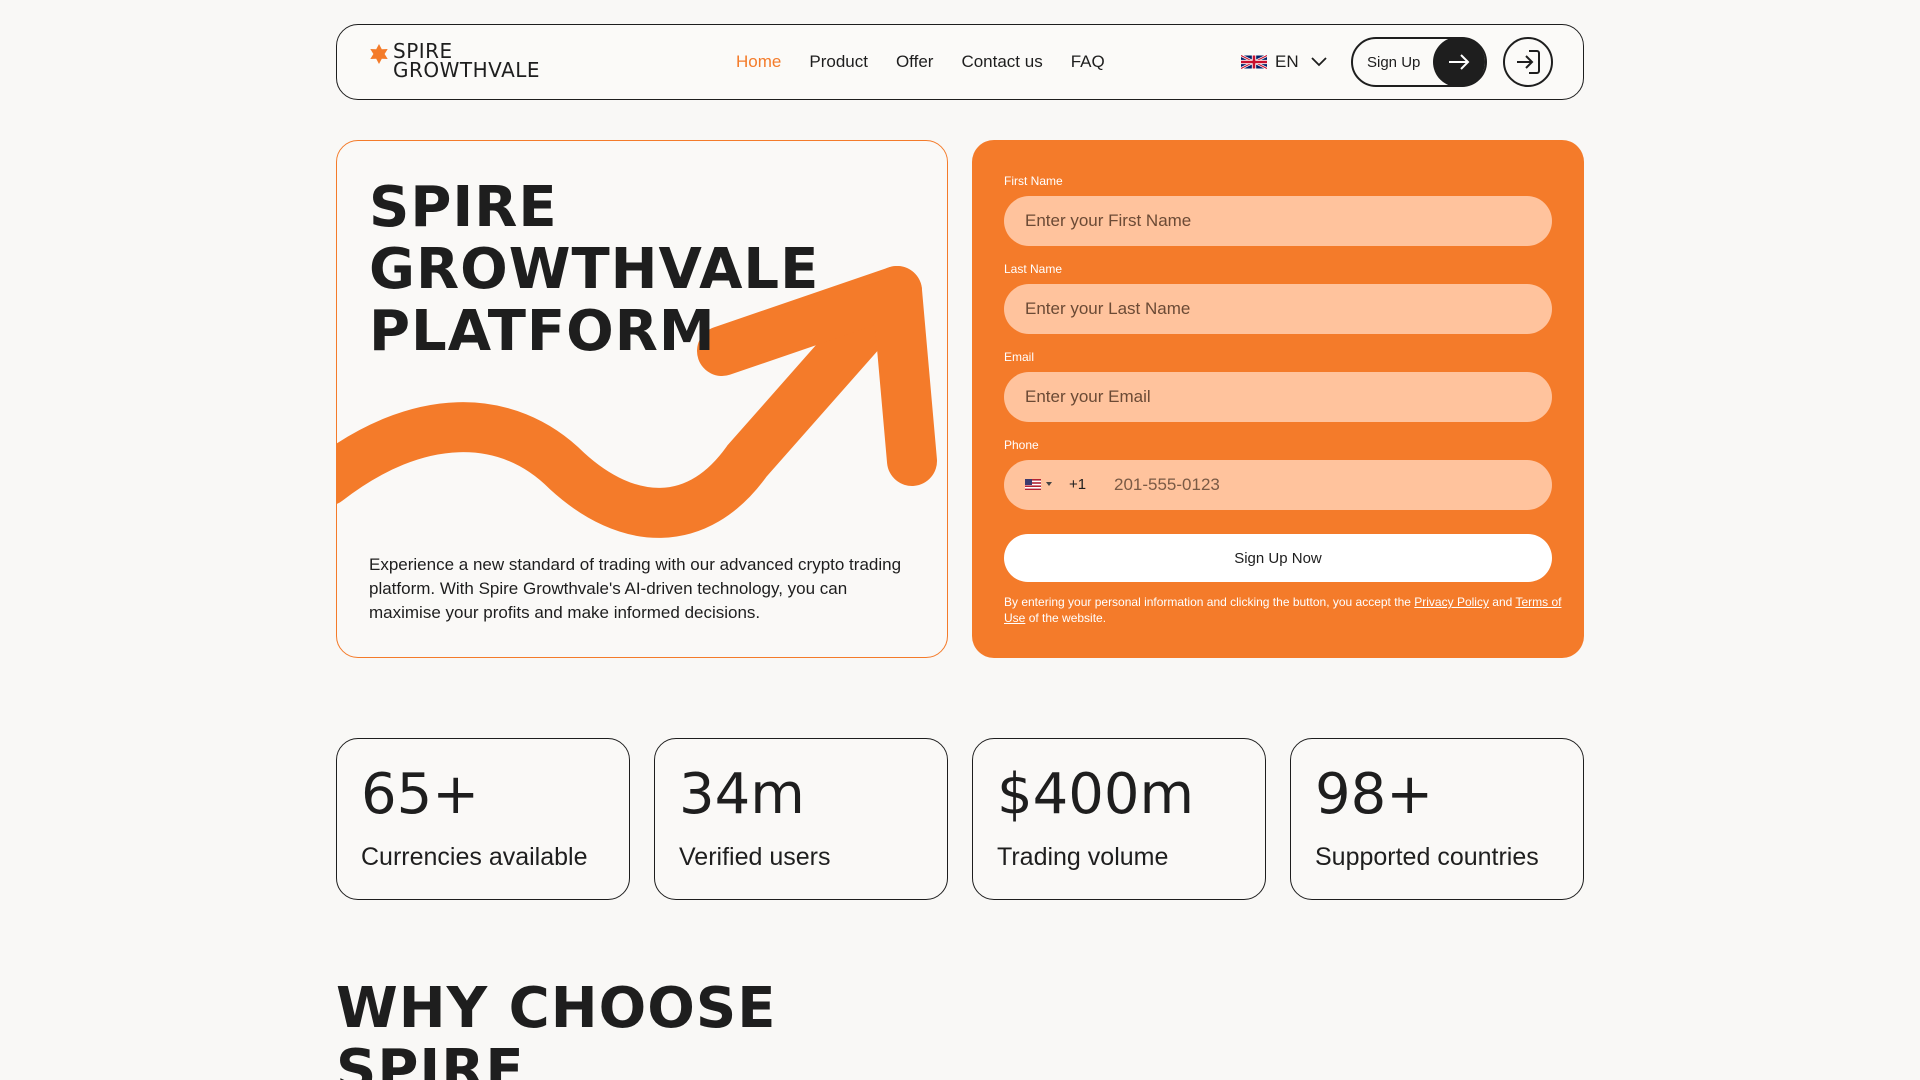 The image size is (1920, 1080). What do you see at coordinates (1318, 62) in the screenshot?
I see `chevron-down-icon` at bounding box center [1318, 62].